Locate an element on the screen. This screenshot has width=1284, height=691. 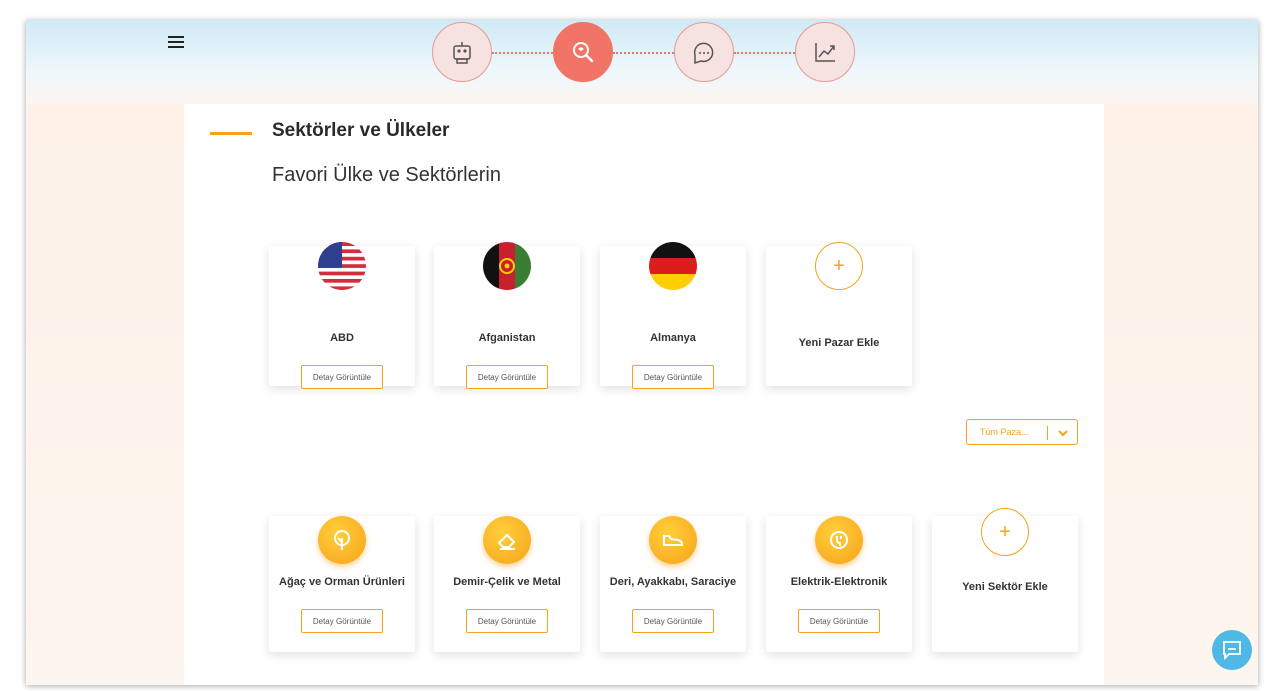
metal-eraser-icon is located at coordinates (507, 540).